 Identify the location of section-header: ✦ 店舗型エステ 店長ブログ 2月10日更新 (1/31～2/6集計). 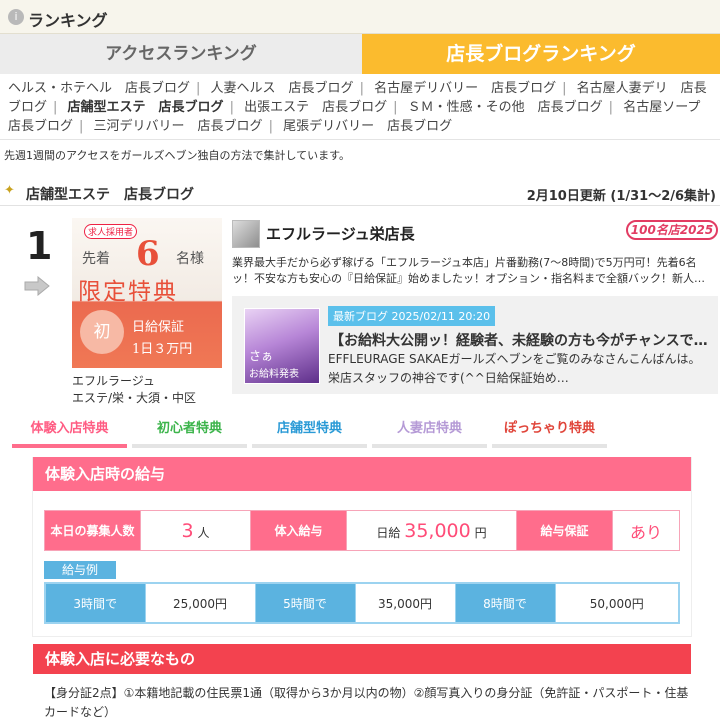
(360, 192).